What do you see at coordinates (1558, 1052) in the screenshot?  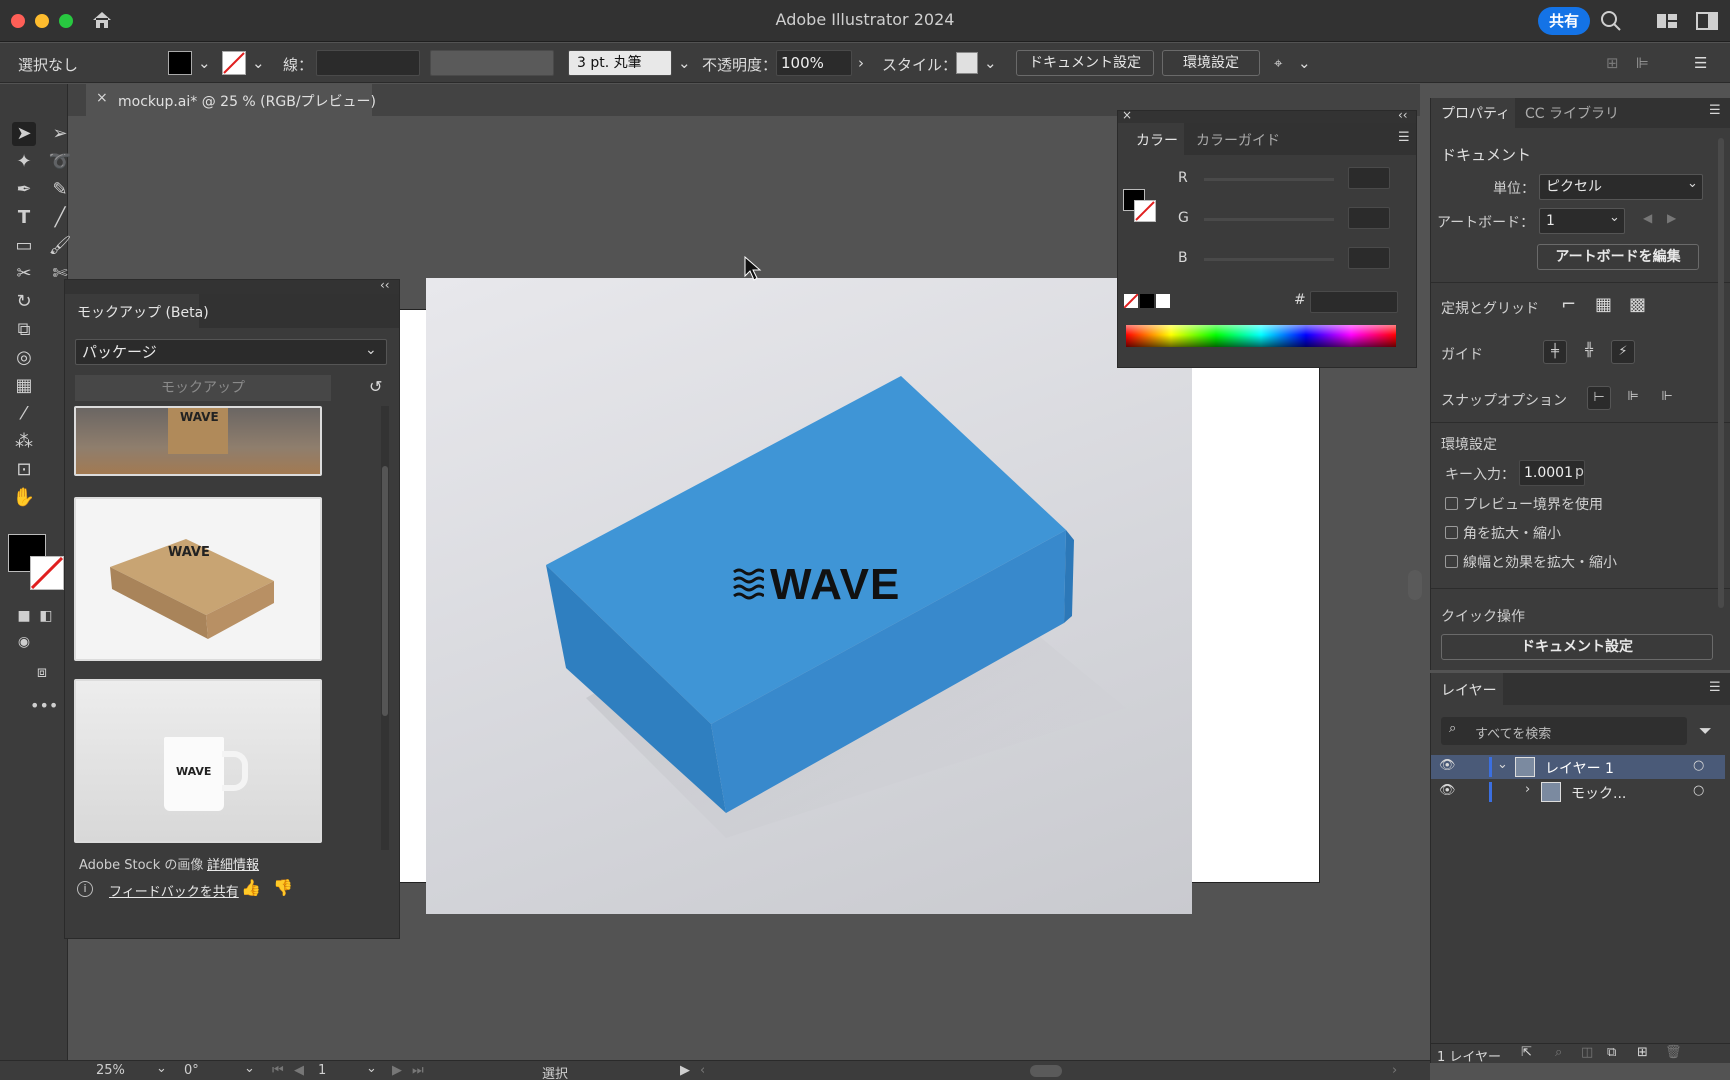 I see `locate-object-icon: ⌕` at bounding box center [1558, 1052].